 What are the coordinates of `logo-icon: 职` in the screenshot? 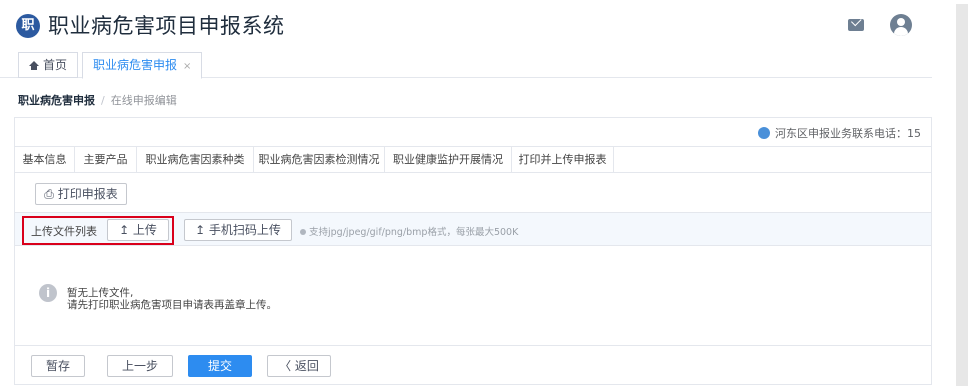 It's located at (28, 26).